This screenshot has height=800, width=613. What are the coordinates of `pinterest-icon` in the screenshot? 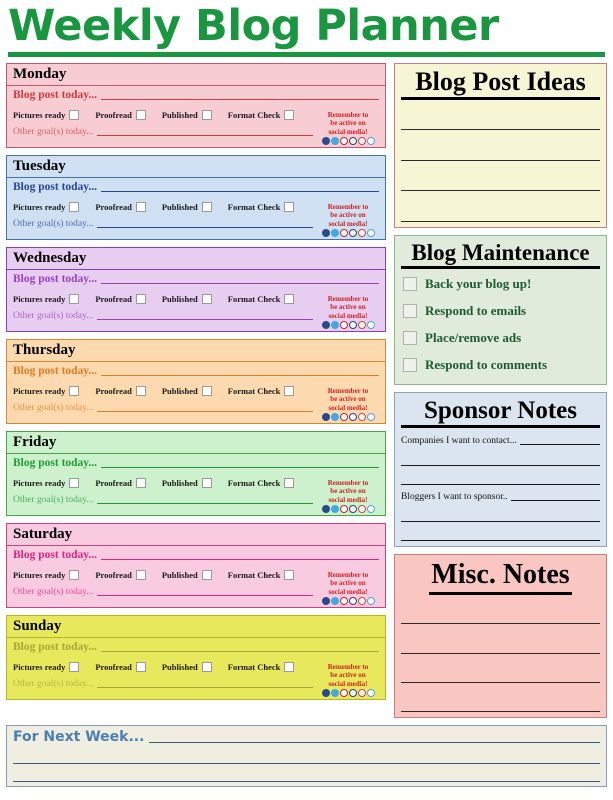 It's located at (343, 417).